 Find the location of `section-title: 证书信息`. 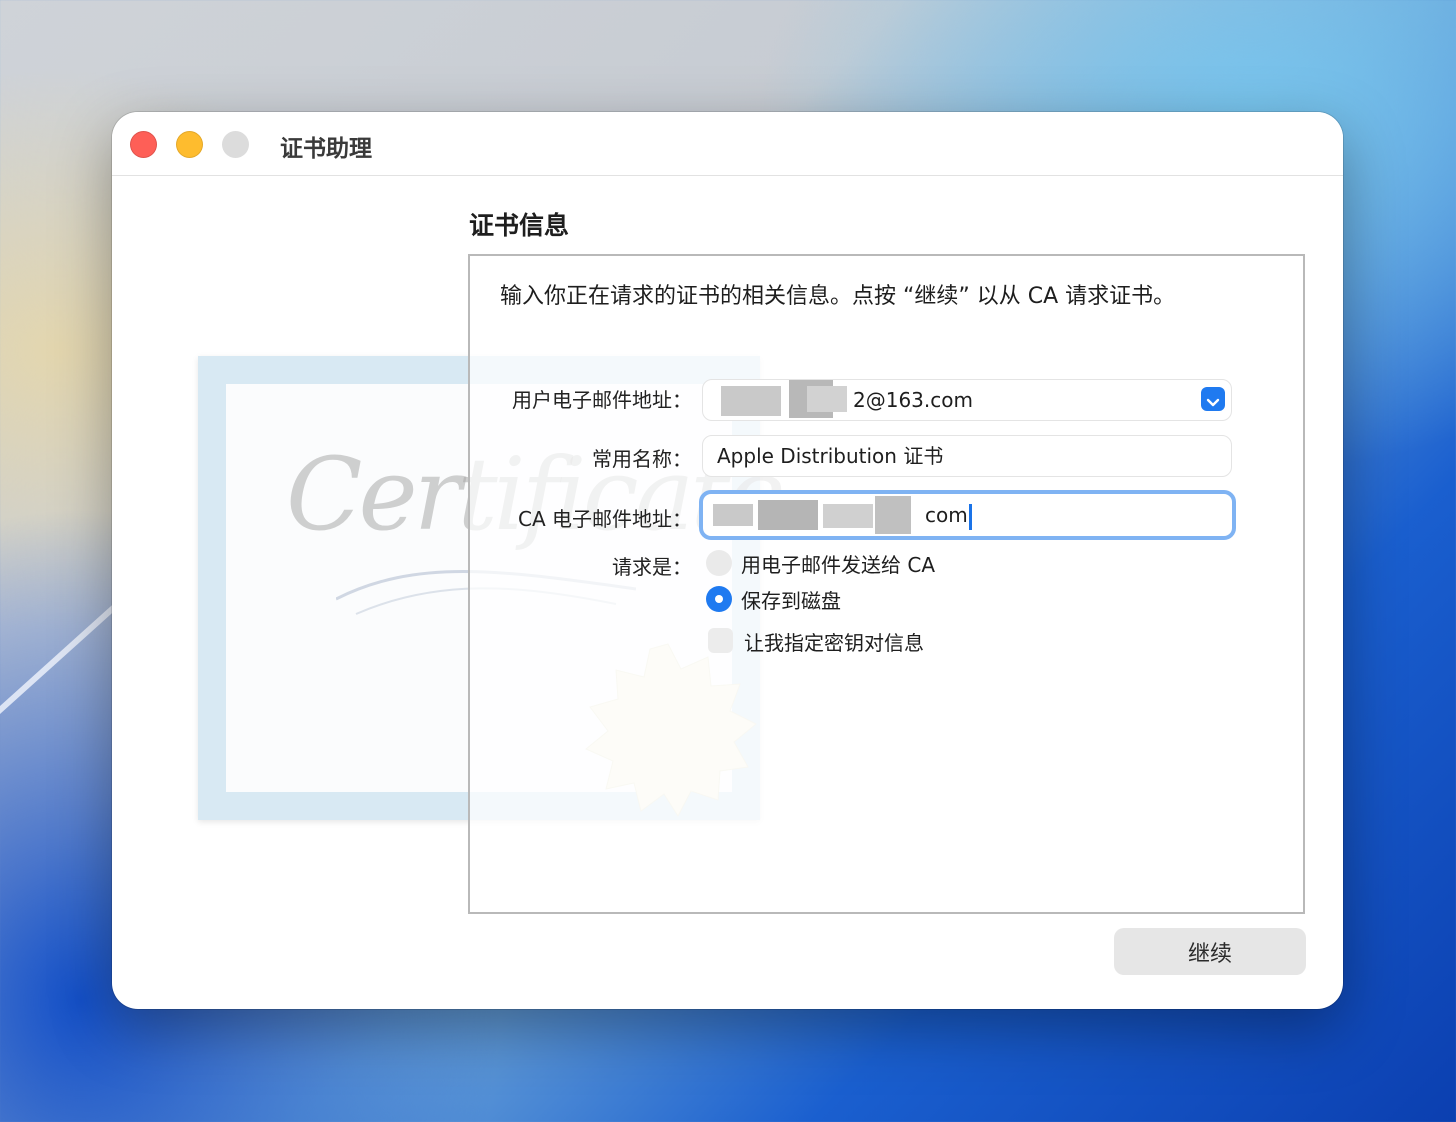

section-title: 证书信息 is located at coordinates (519, 225).